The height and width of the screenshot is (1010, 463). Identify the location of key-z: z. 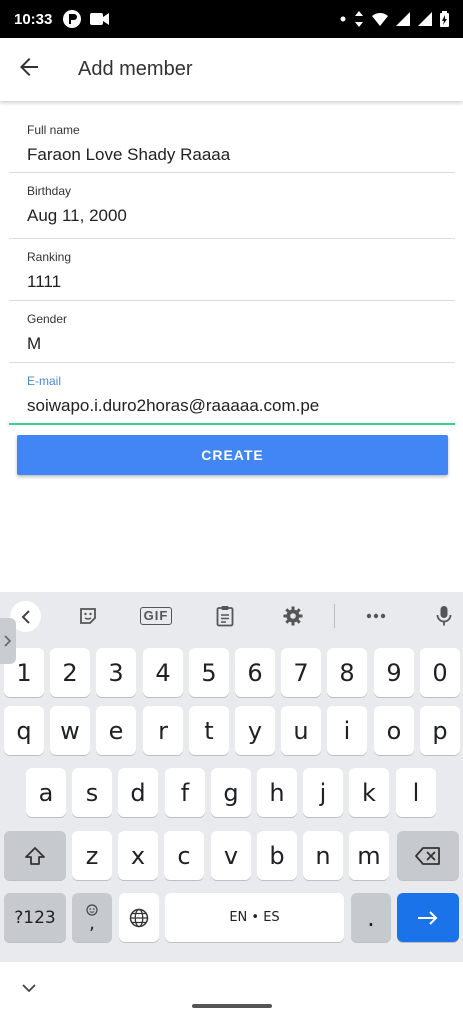
(92, 855).